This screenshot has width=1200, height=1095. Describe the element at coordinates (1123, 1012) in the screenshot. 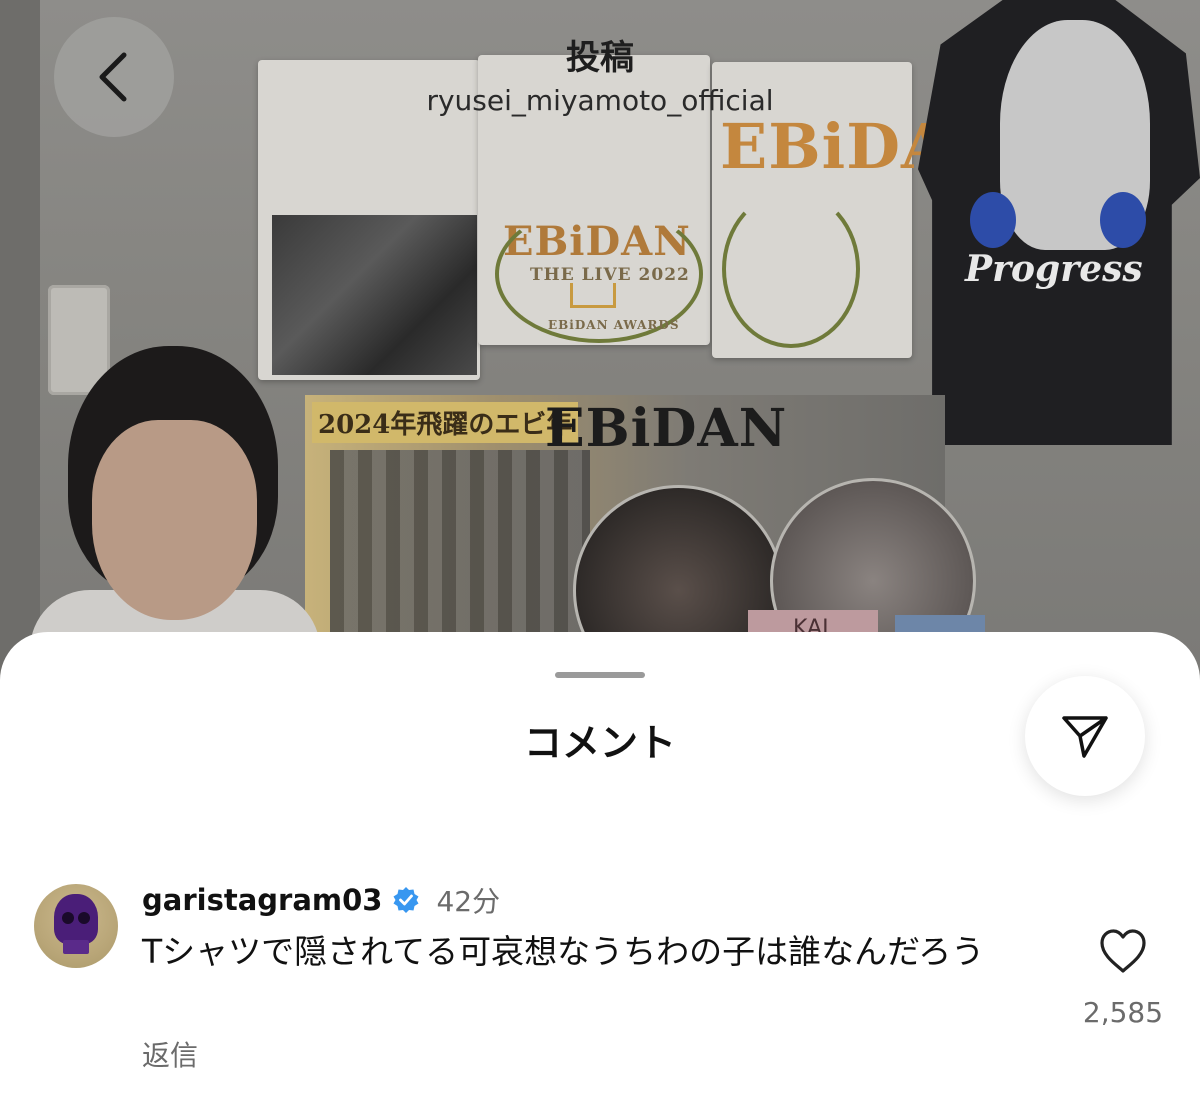

I see `like-count: 2,585` at that location.